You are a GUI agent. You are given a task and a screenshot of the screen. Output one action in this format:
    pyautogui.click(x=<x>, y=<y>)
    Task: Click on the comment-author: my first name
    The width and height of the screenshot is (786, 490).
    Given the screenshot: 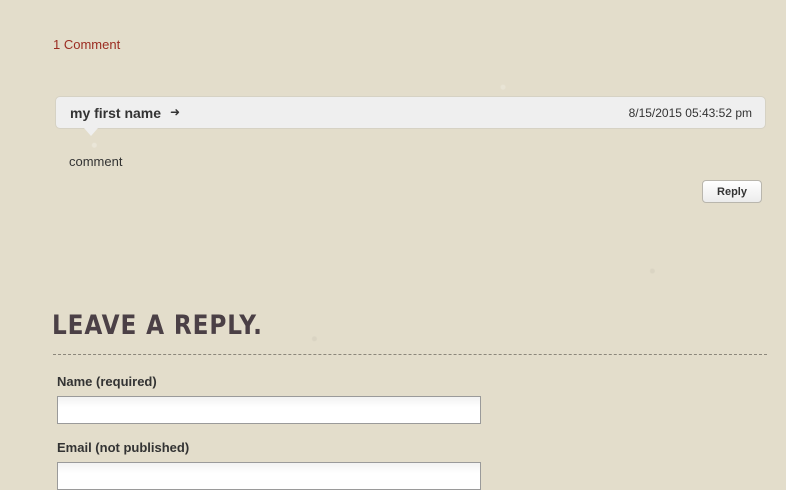 What is the action you would take?
    pyautogui.click(x=115, y=113)
    